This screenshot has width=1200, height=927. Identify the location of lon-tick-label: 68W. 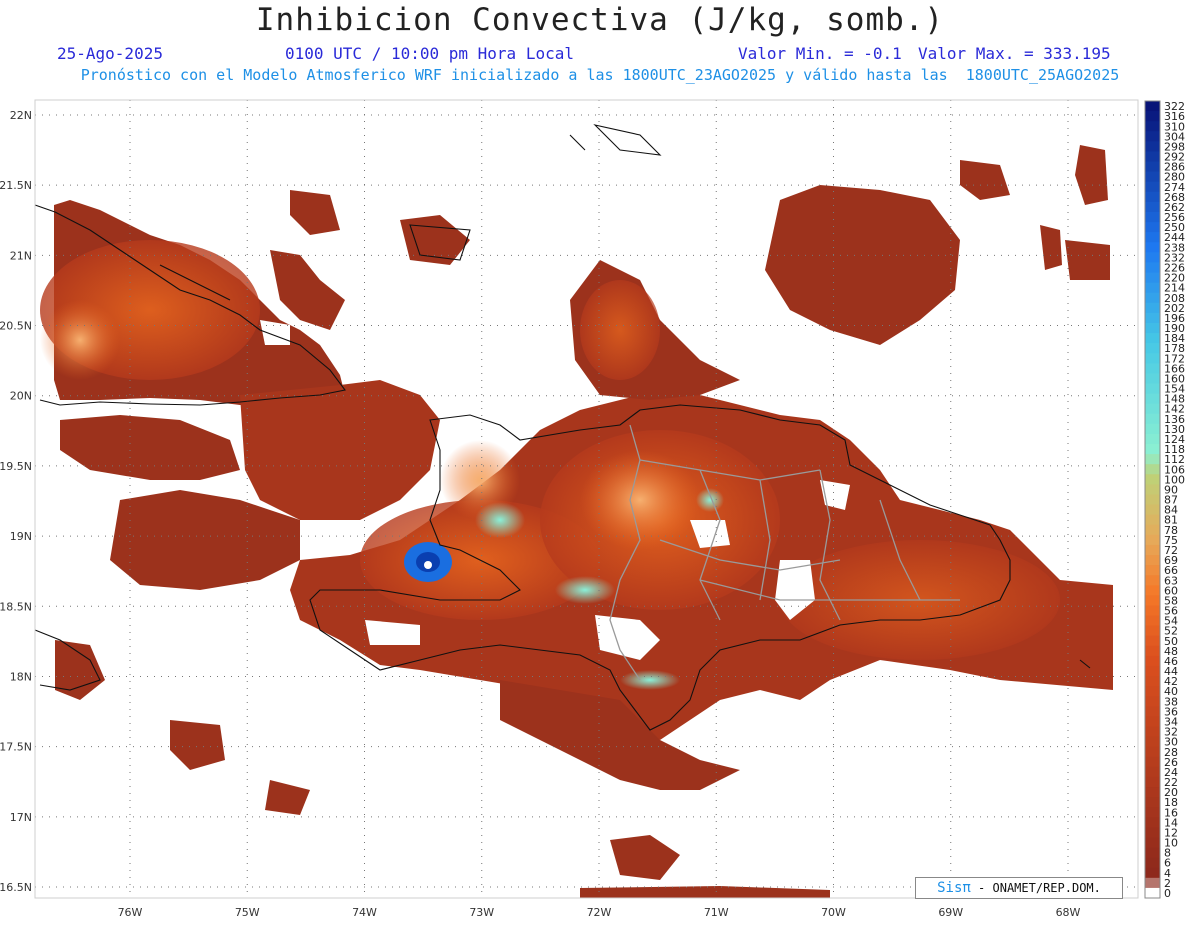
(1068, 912).